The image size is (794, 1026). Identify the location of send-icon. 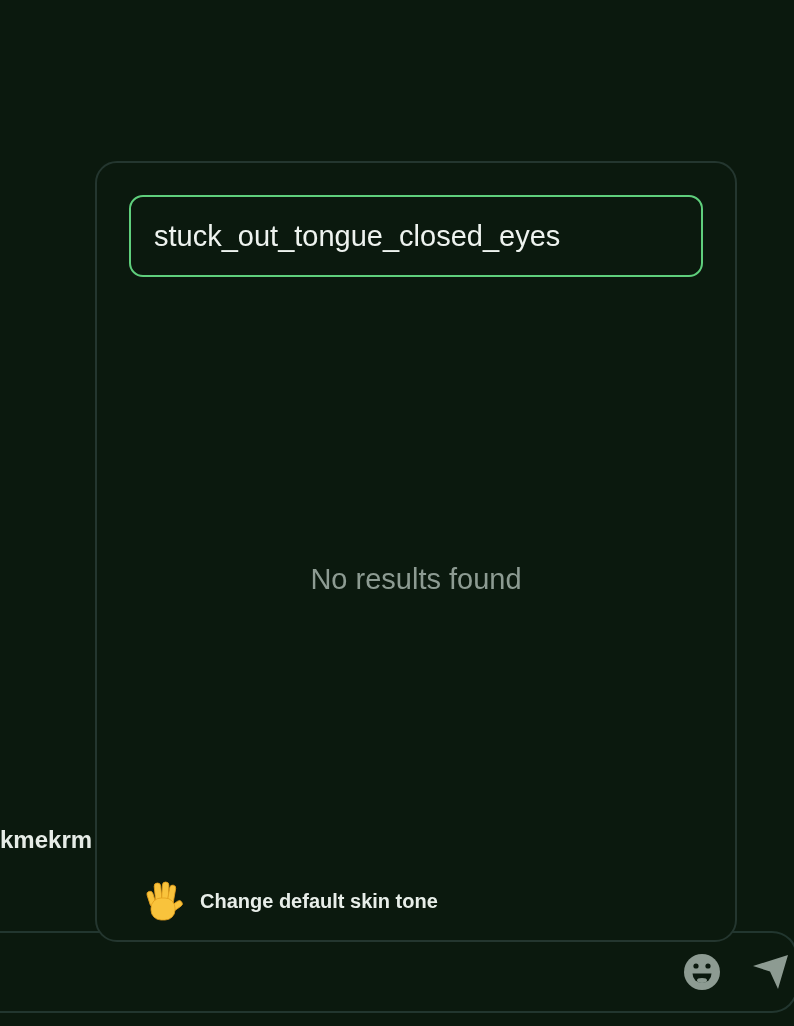
(770, 972).